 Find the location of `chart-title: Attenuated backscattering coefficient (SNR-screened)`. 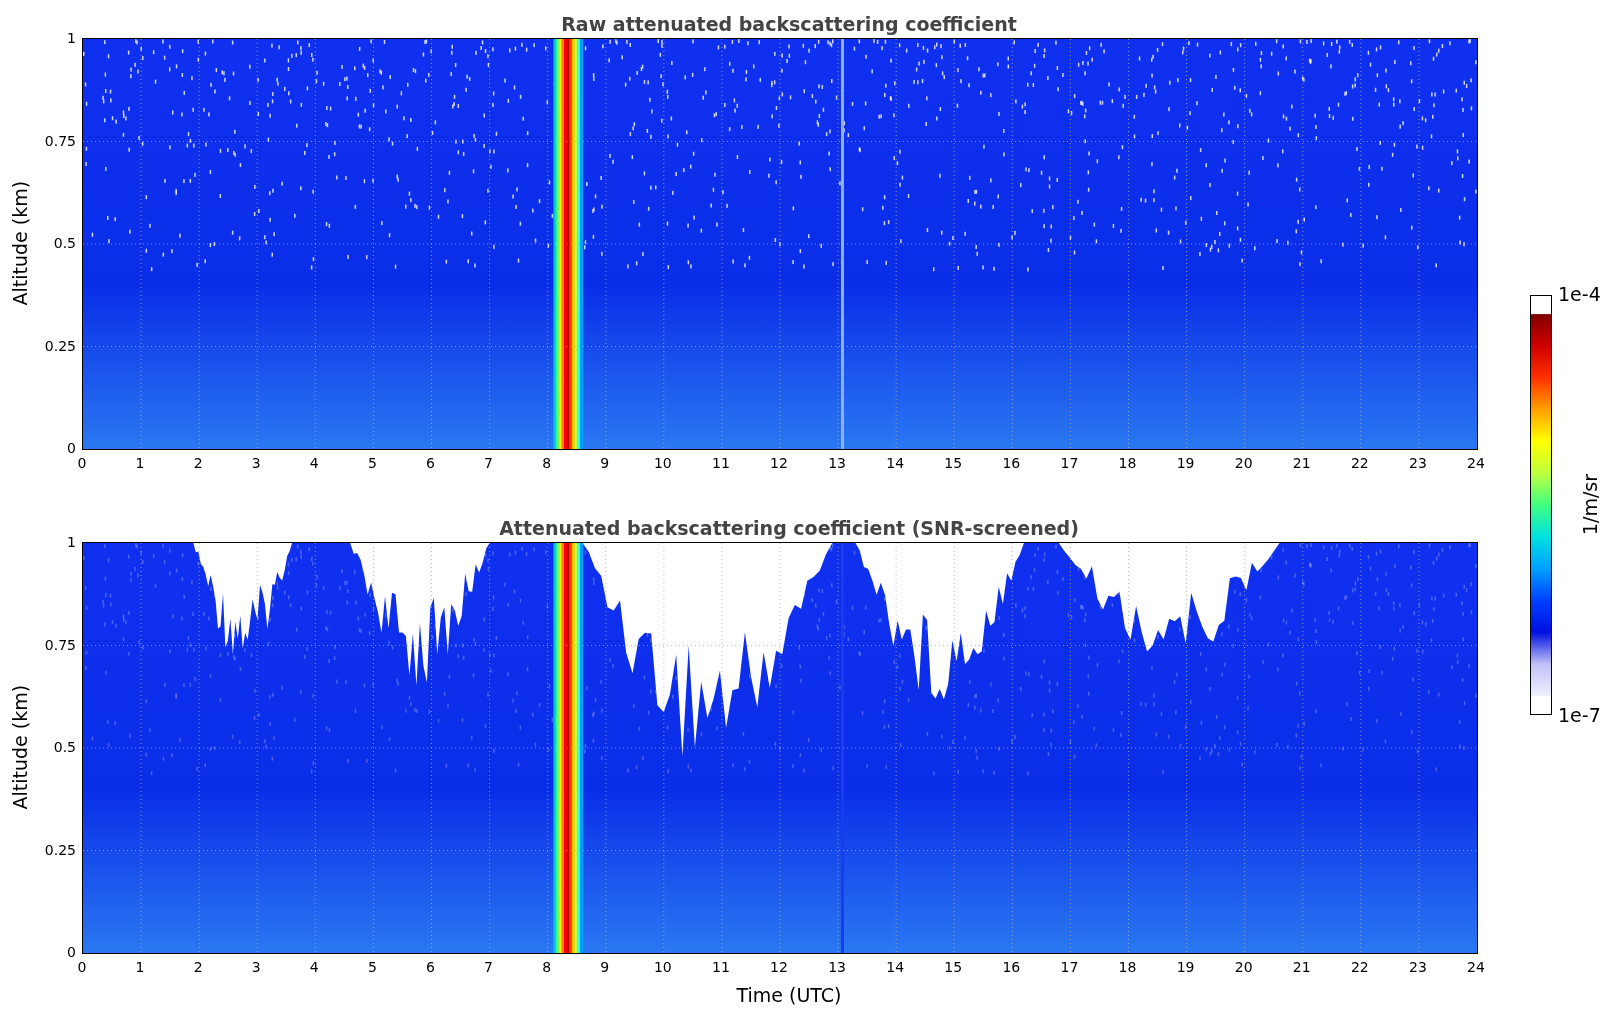

chart-title: Attenuated backscattering coefficient (SNR-screened) is located at coordinates (789, 528).